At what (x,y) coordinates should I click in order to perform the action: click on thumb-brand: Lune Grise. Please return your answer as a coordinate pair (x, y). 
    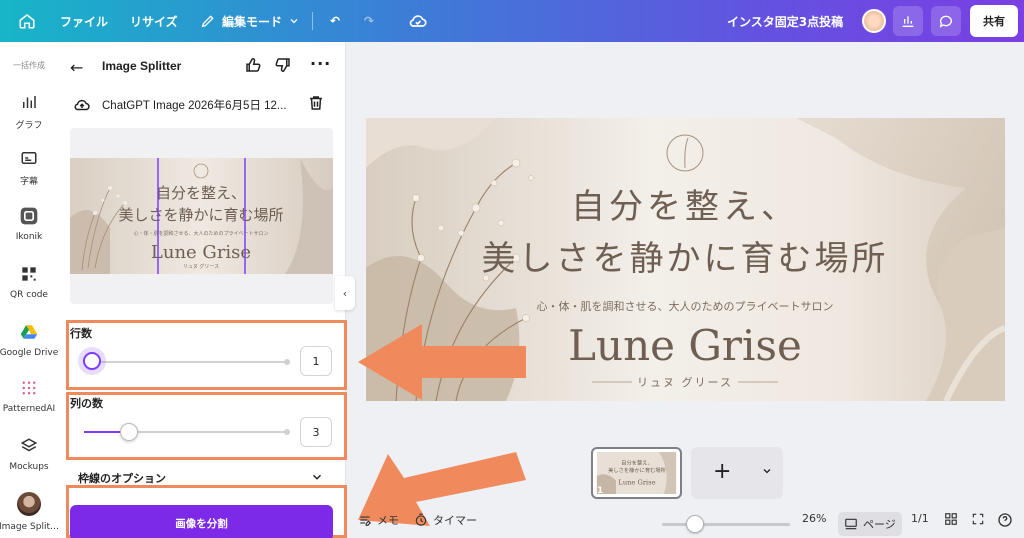
    Looking at the image, I should click on (636, 482).